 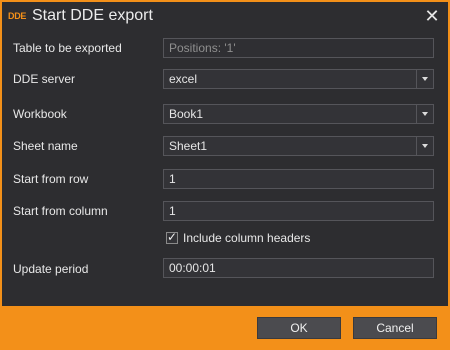 I want to click on sheet-name-value: Sheet1, so click(x=188, y=146).